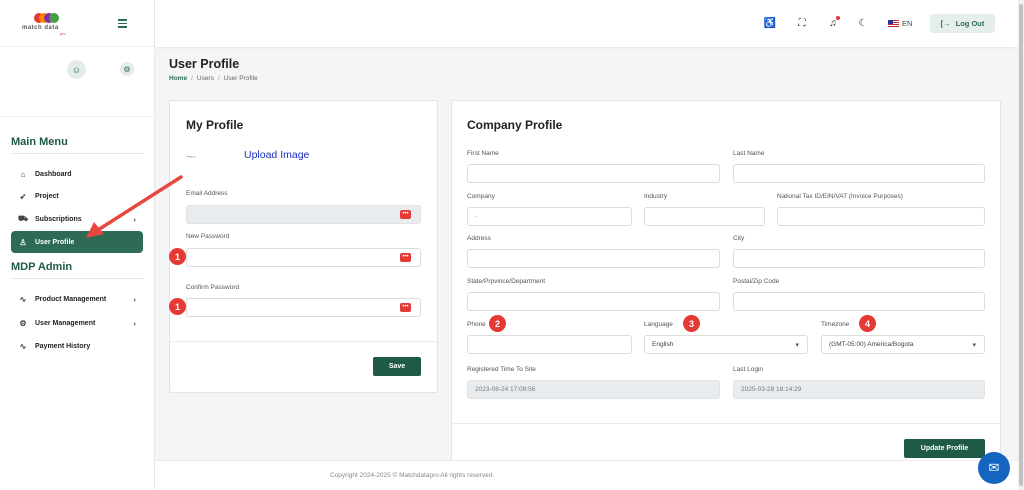 Image resolution: width=1024 pixels, height=490 pixels. Describe the element at coordinates (859, 258) in the screenshot. I see `city-field` at that location.